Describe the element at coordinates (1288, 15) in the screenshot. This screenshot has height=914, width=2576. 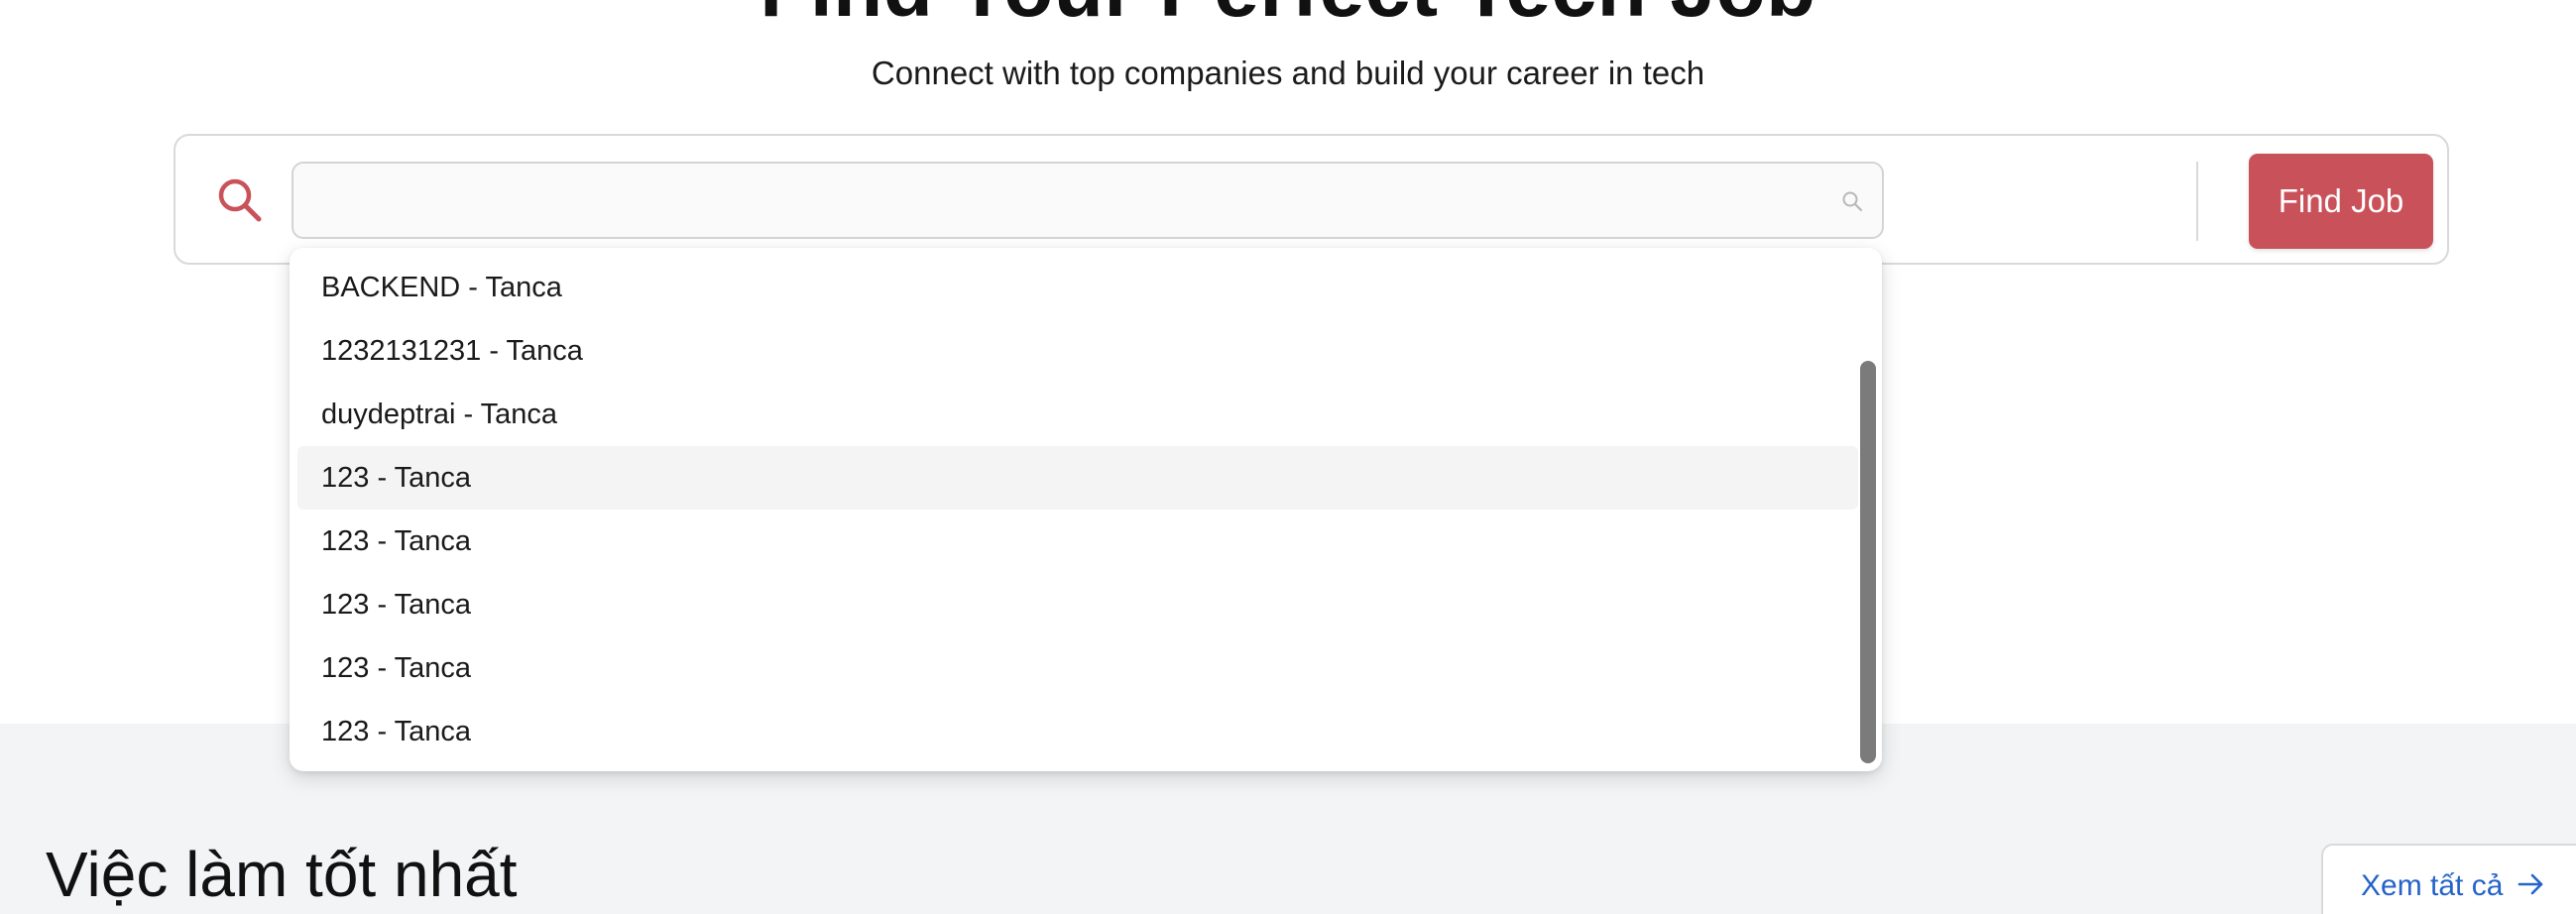
I see `hero-title: Find Your Perfect Tech Job` at that location.